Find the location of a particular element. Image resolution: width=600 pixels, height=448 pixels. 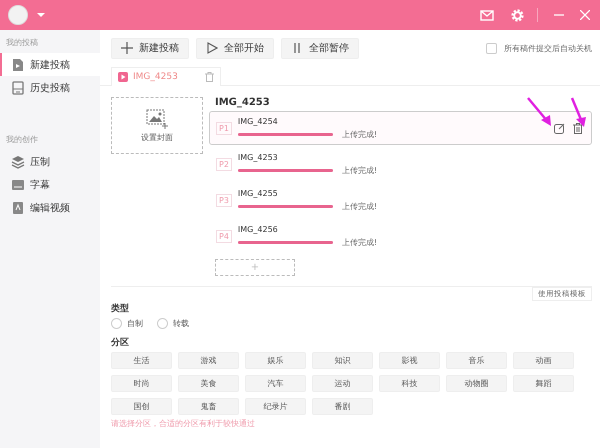

sidebar-item: 压制 is located at coordinates (50, 161).